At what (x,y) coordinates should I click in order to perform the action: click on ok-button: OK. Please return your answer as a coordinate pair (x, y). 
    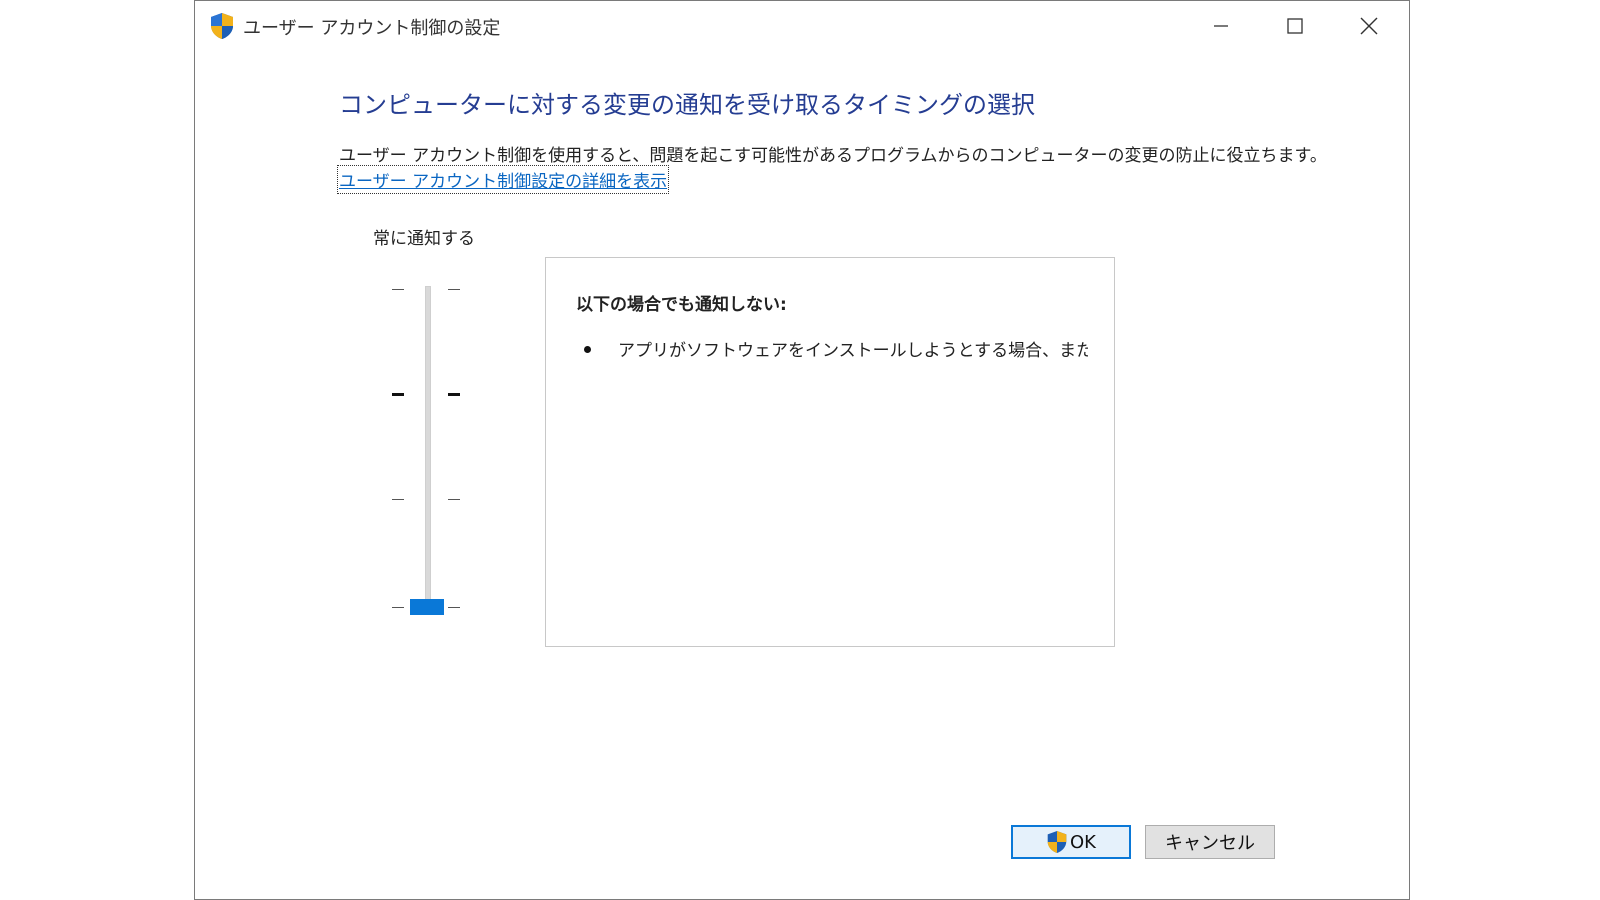
    Looking at the image, I should click on (1071, 842).